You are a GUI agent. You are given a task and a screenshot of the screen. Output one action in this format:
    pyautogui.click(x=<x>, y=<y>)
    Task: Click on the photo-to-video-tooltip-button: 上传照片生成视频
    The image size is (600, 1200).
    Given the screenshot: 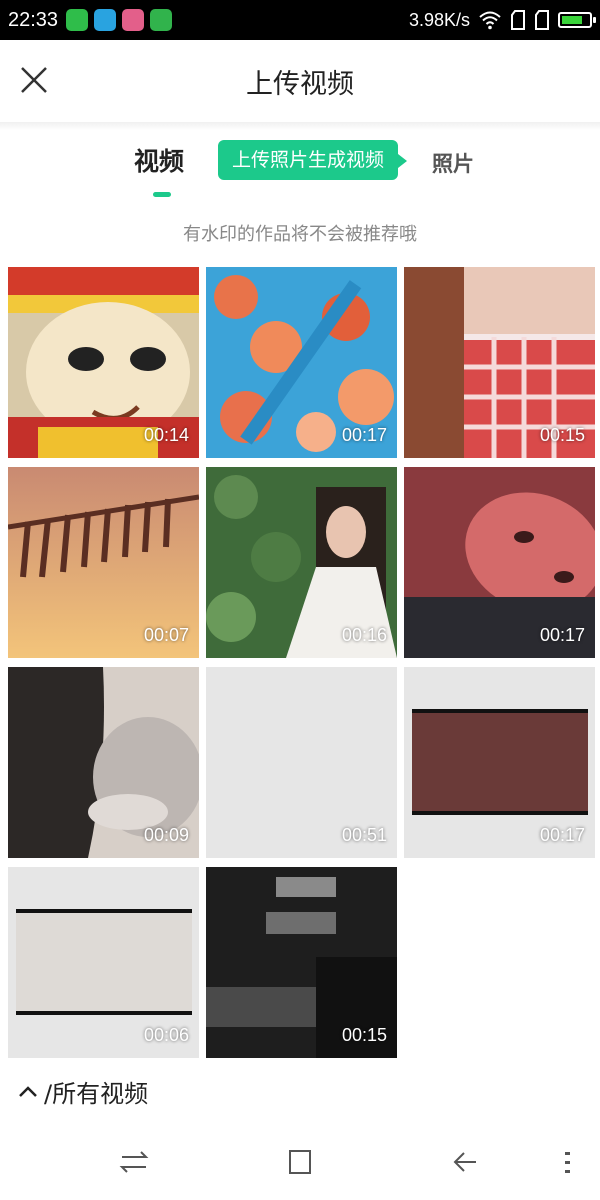 What is the action you would take?
    pyautogui.click(x=313, y=160)
    